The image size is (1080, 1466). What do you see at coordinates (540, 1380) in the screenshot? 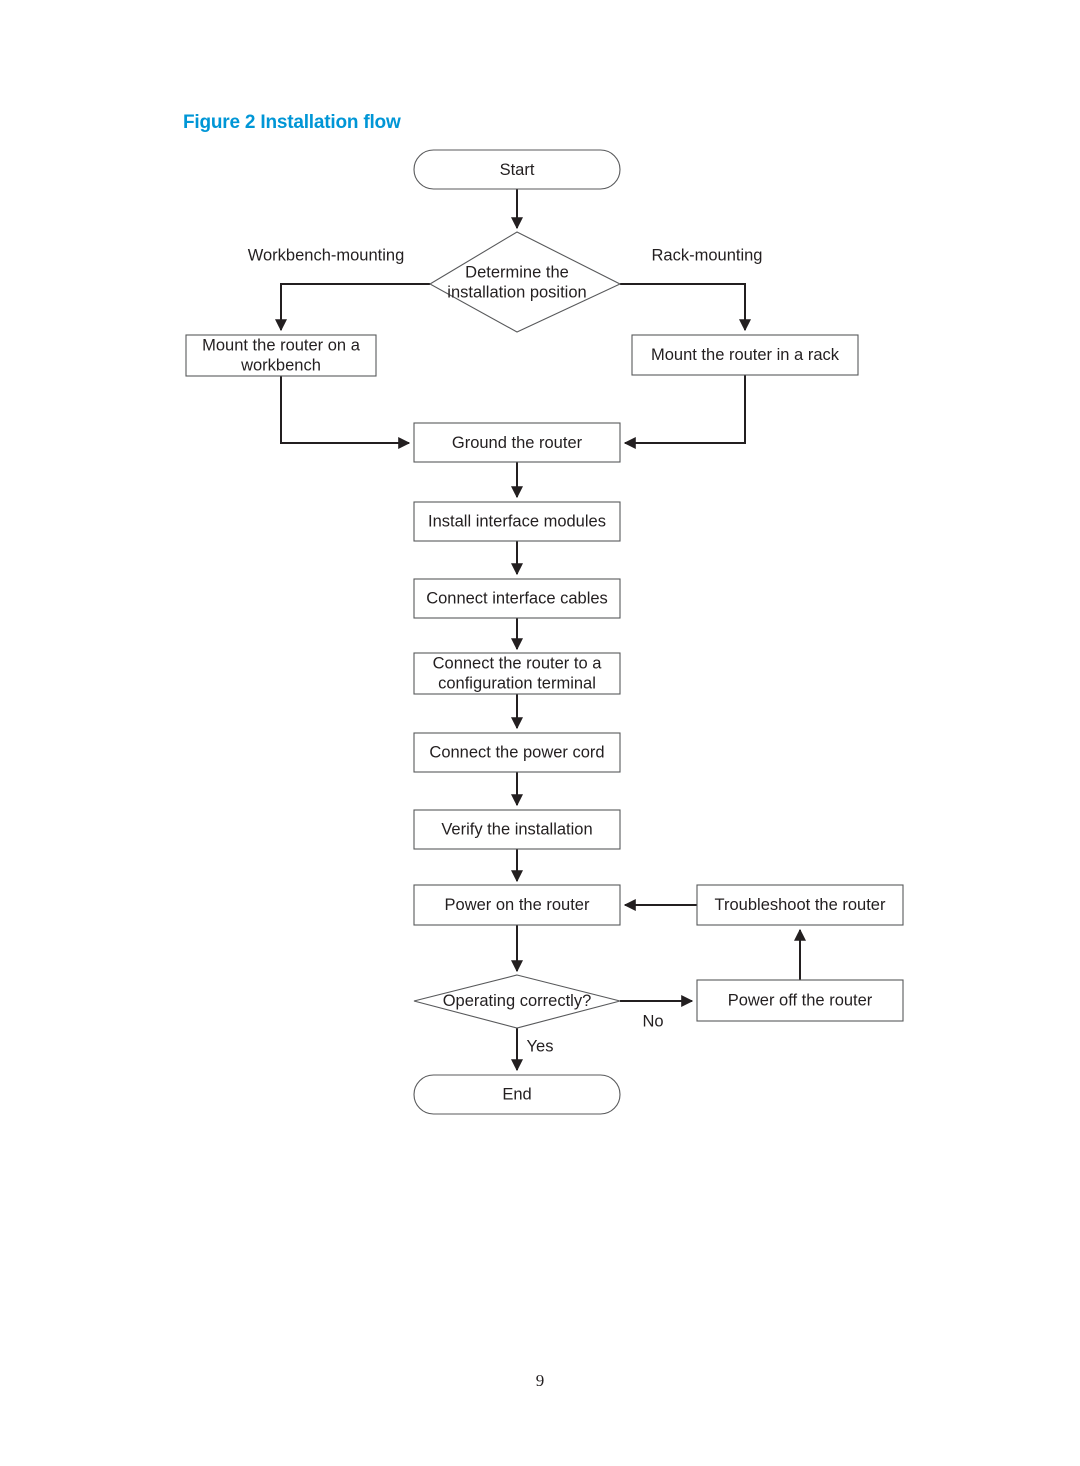
I see `page-number: 9` at bounding box center [540, 1380].